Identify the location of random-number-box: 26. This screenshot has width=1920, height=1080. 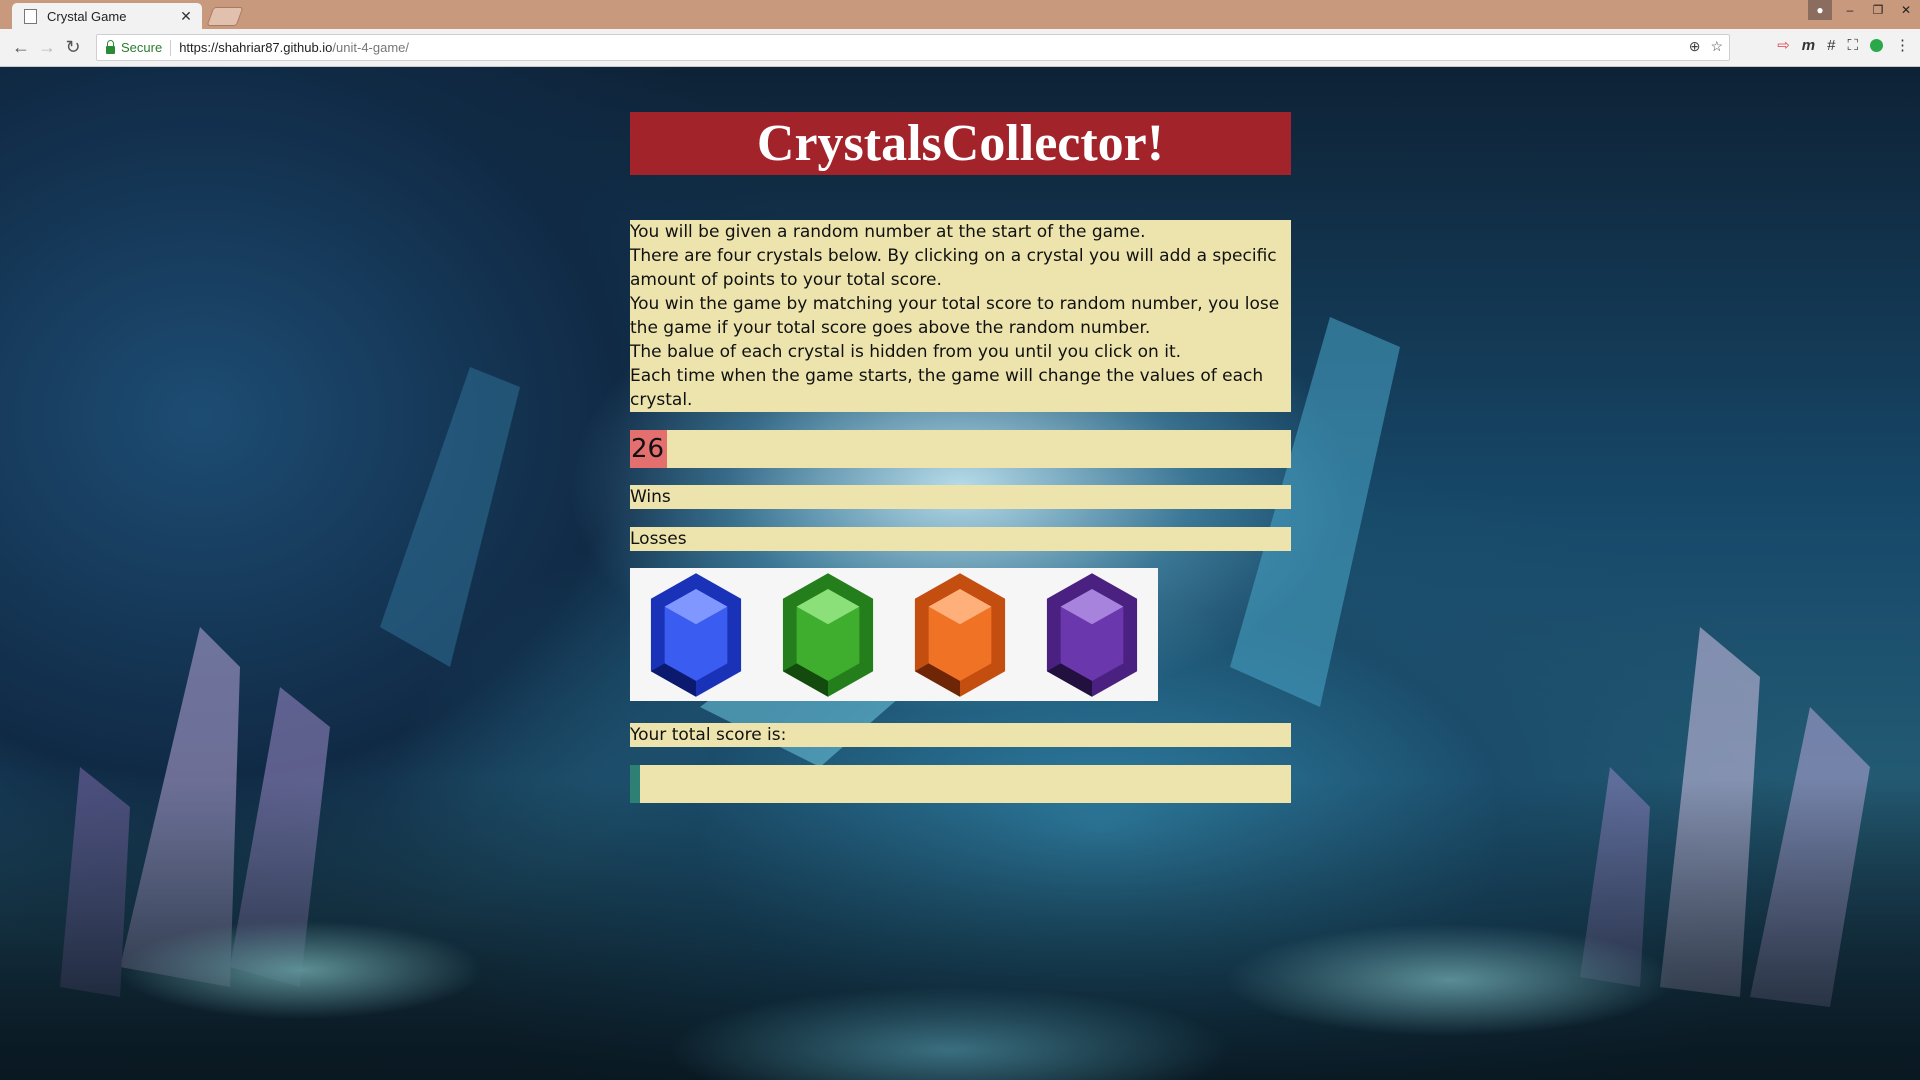
(960, 449).